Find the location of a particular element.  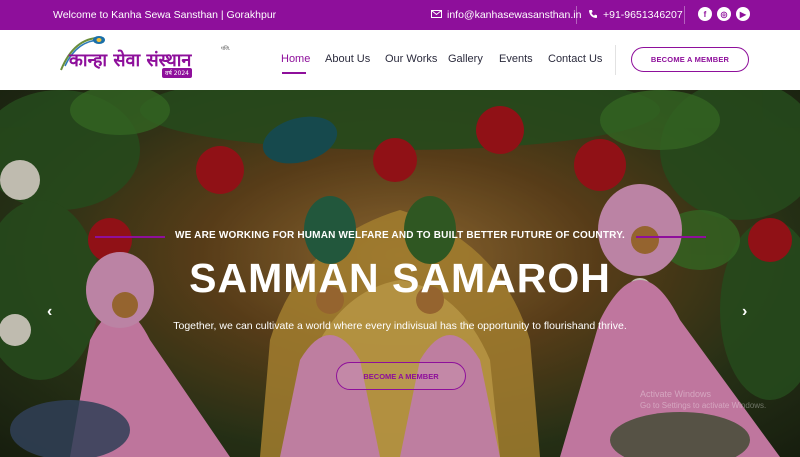

slider-prev-icon: ‹ is located at coordinates (49, 312).